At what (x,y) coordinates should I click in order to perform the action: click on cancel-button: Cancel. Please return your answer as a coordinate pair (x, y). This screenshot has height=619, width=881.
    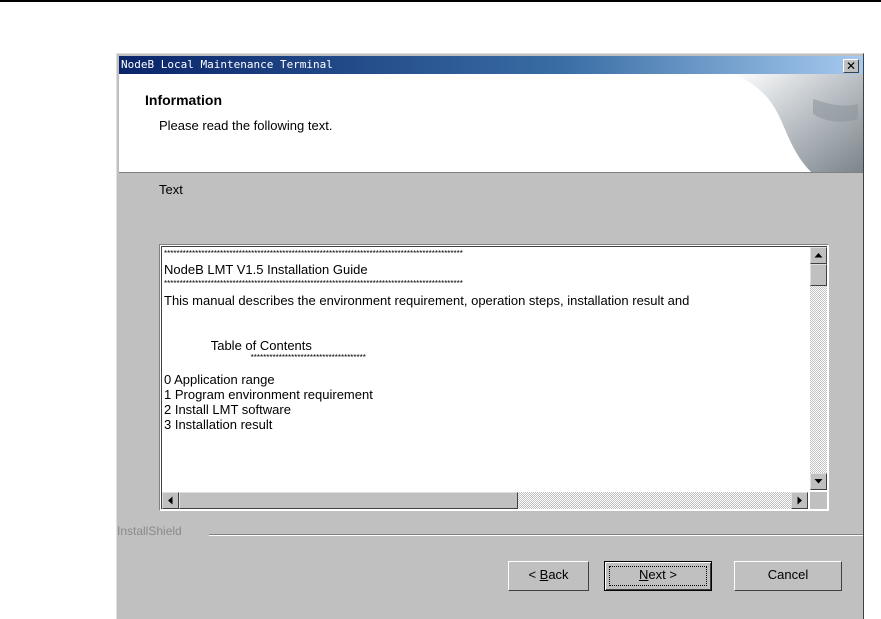
    Looking at the image, I should click on (788, 576).